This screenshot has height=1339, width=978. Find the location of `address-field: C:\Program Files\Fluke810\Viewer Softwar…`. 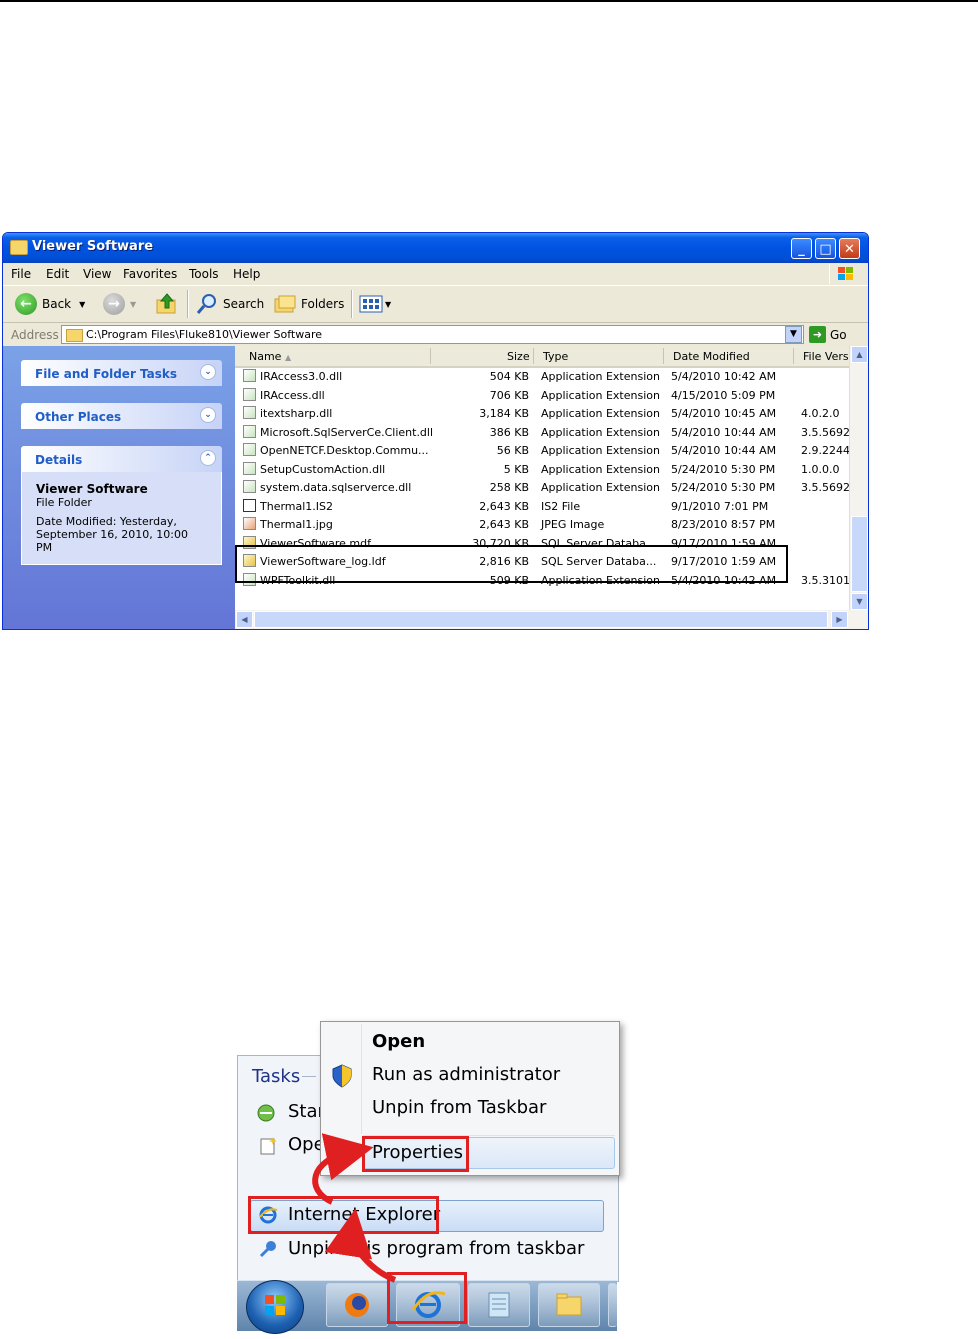

address-field: C:\Program Files\Fluke810\Viewer Softwar… is located at coordinates (432, 334).